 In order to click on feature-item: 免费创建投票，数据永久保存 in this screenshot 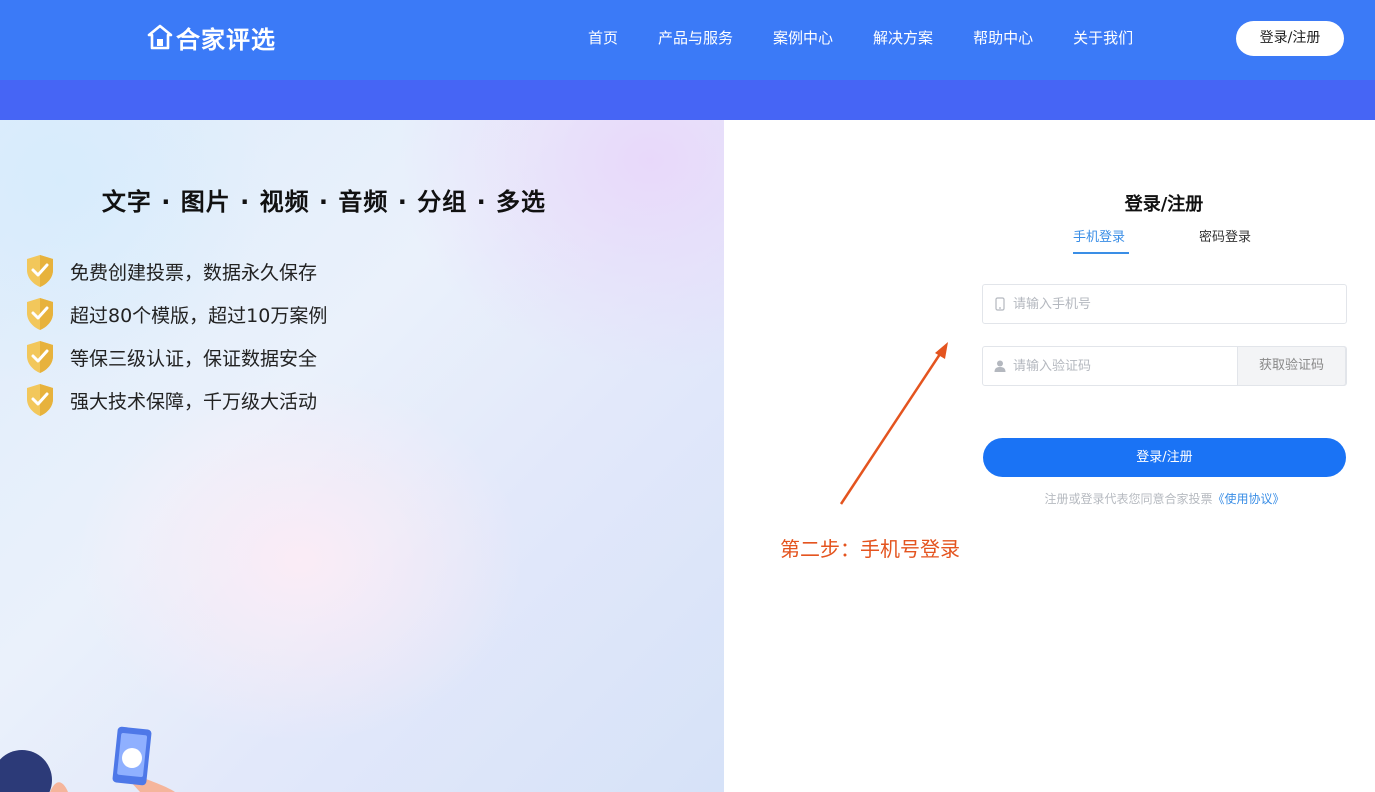, I will do `click(171, 271)`.